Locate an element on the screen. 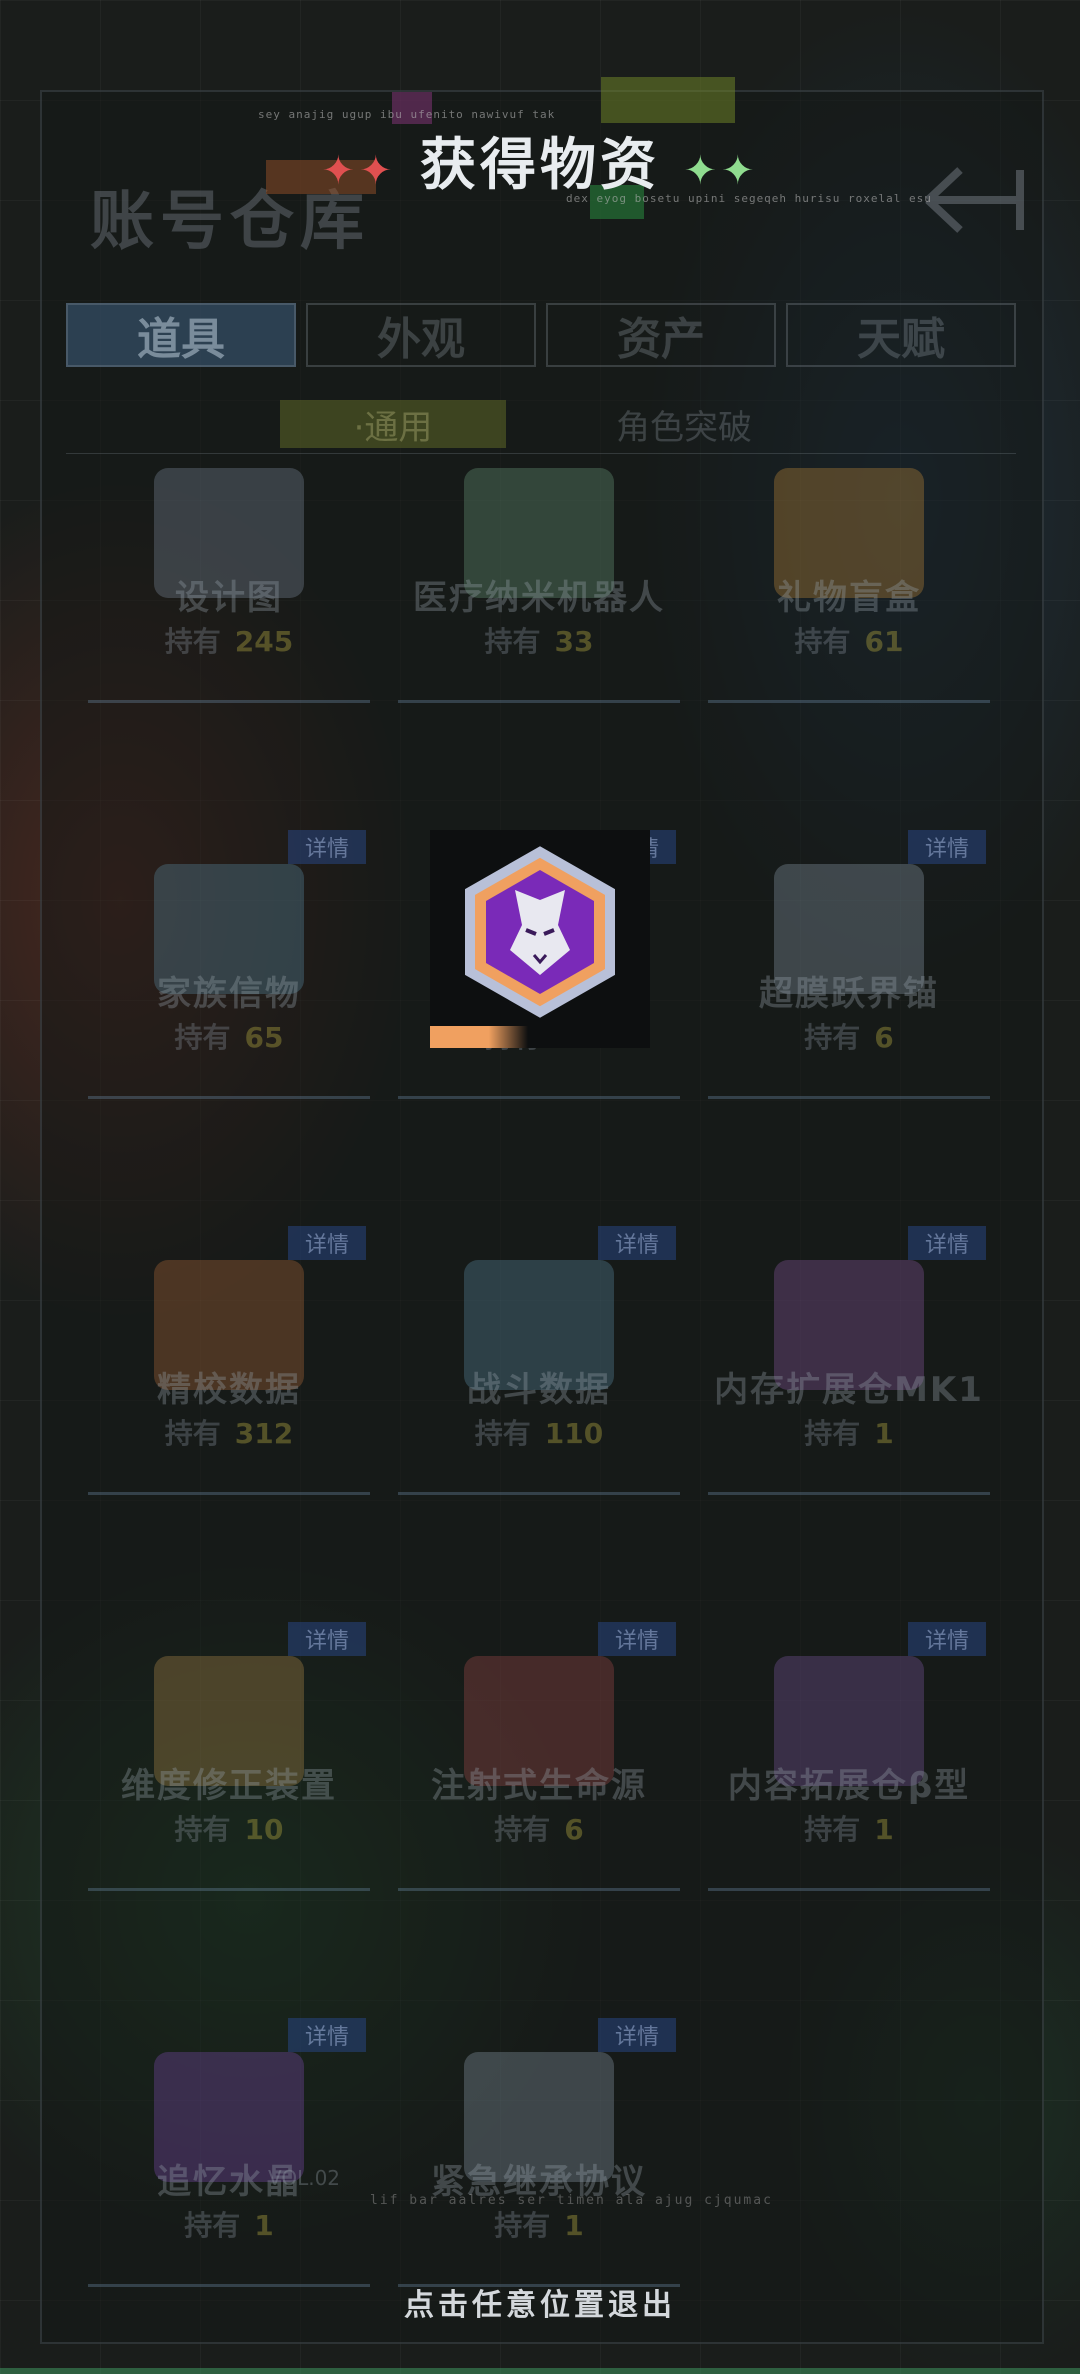 Image resolution: width=1080 pixels, height=2374 pixels. deco-block is located at coordinates (668, 100).